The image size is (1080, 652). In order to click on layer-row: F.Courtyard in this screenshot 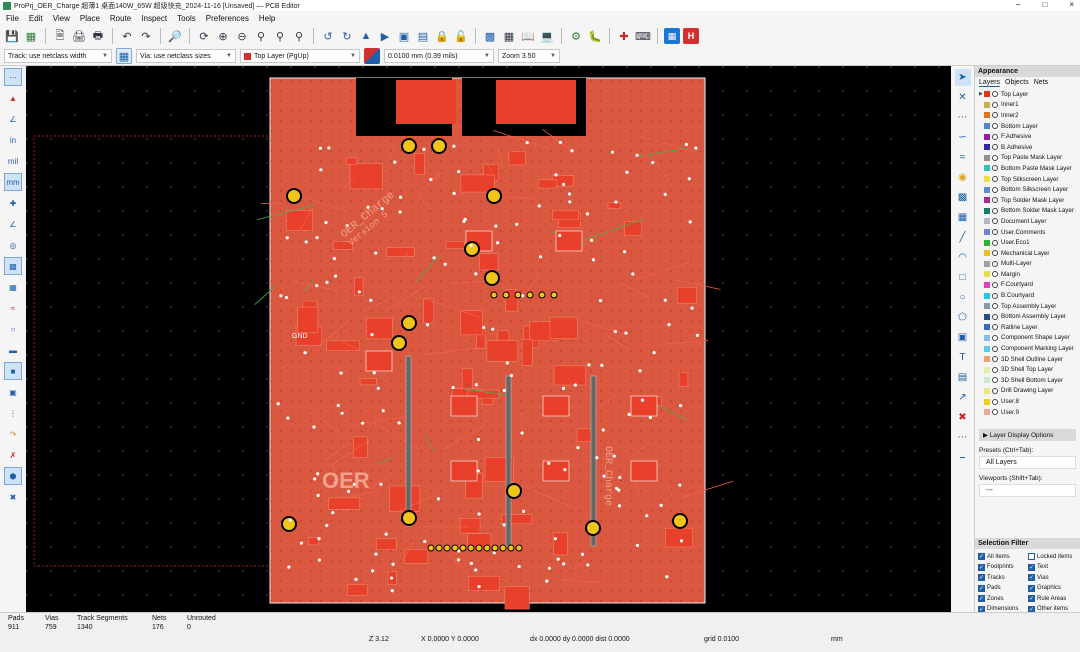, I will do `click(1029, 285)`.